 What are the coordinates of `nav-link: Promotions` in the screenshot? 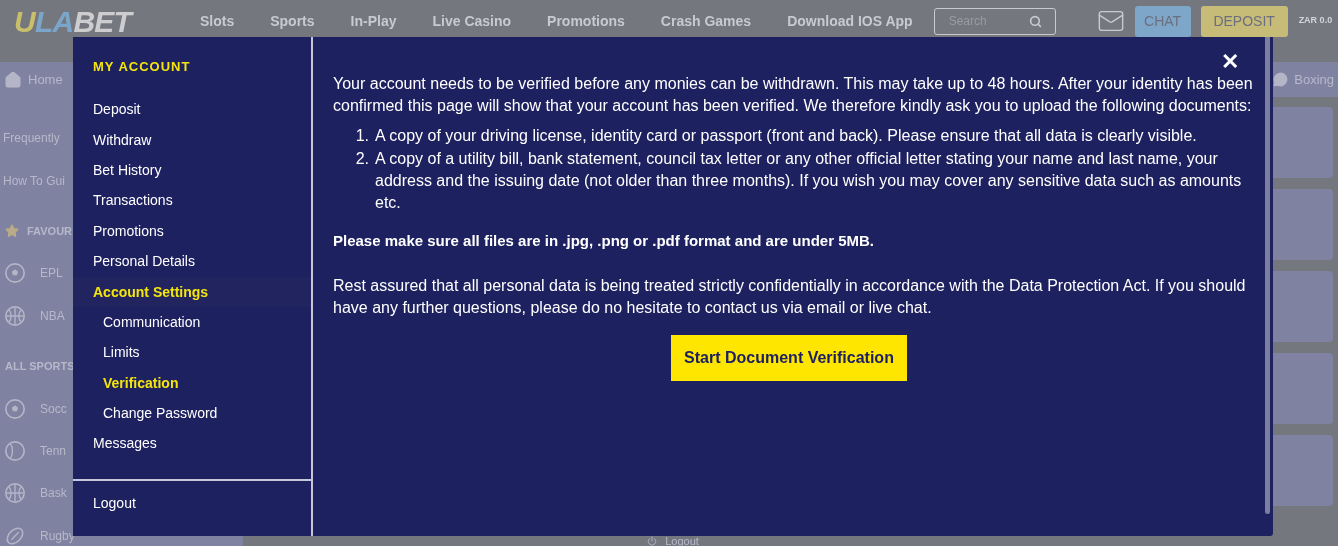 It's located at (586, 21).